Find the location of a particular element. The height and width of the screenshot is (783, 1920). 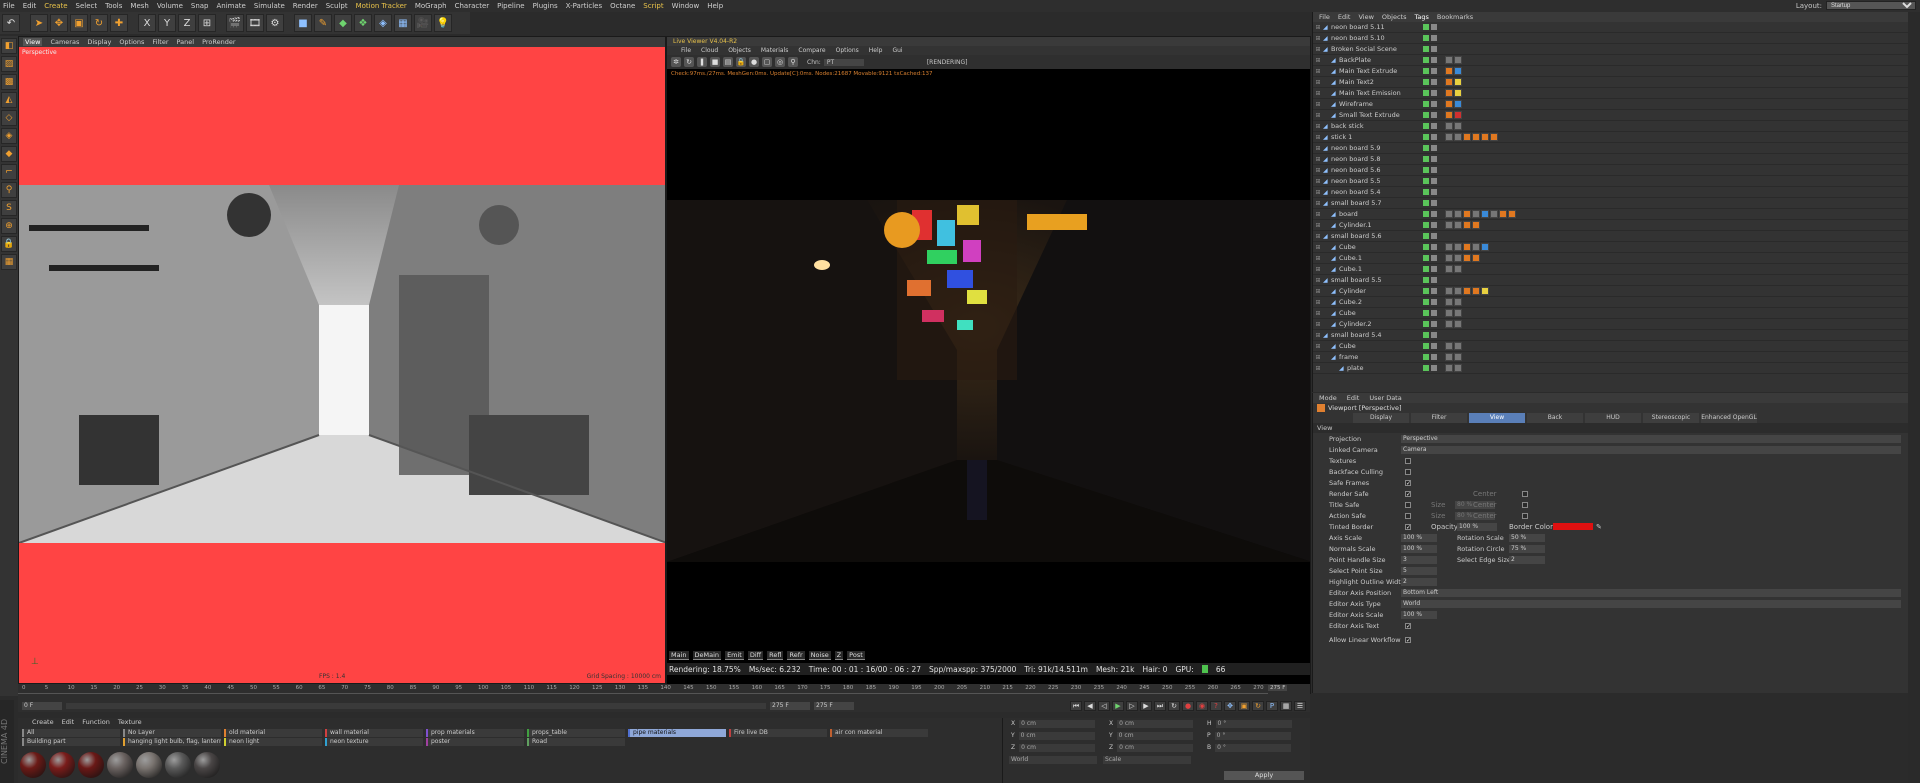

pla-key-icon: ▦ is located at coordinates (1286, 706).